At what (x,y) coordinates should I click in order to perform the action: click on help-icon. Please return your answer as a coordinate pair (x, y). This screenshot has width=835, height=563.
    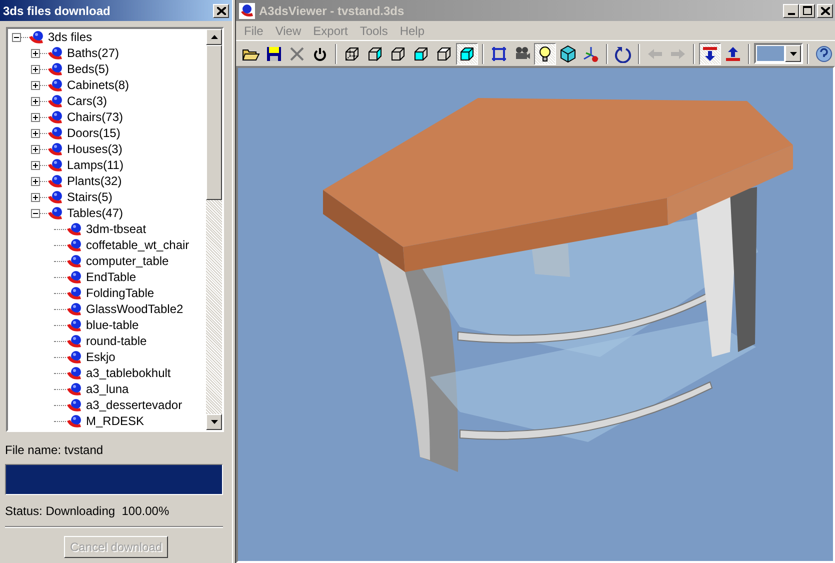
    Looking at the image, I should click on (824, 53).